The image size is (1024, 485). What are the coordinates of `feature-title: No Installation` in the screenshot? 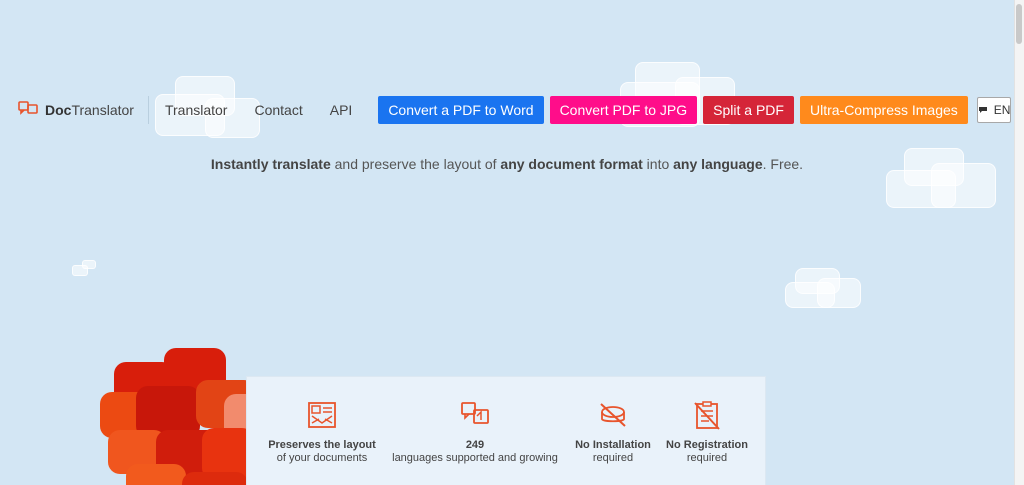 It's located at (613, 445).